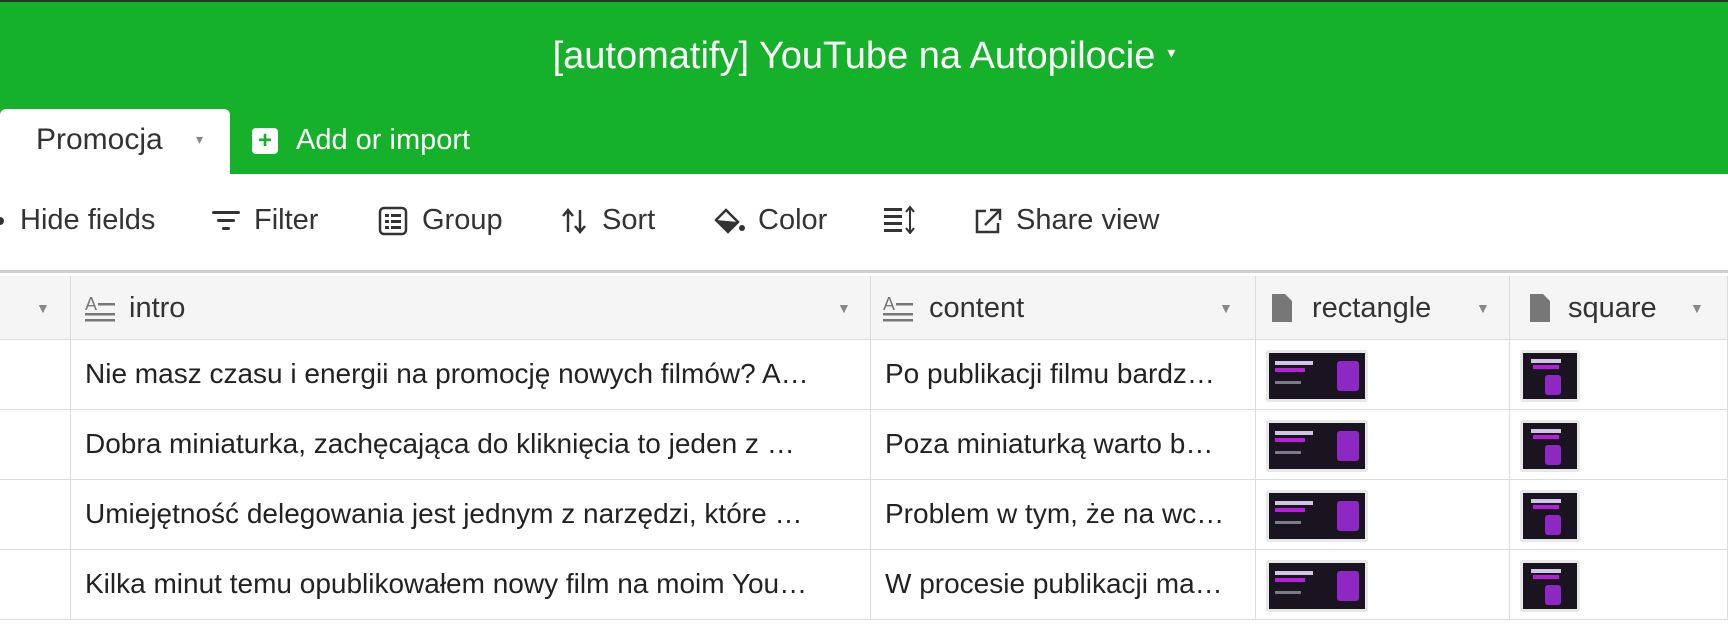 This screenshot has width=1728, height=627. Describe the element at coordinates (157, 308) in the screenshot. I see `column-name: intro` at that location.